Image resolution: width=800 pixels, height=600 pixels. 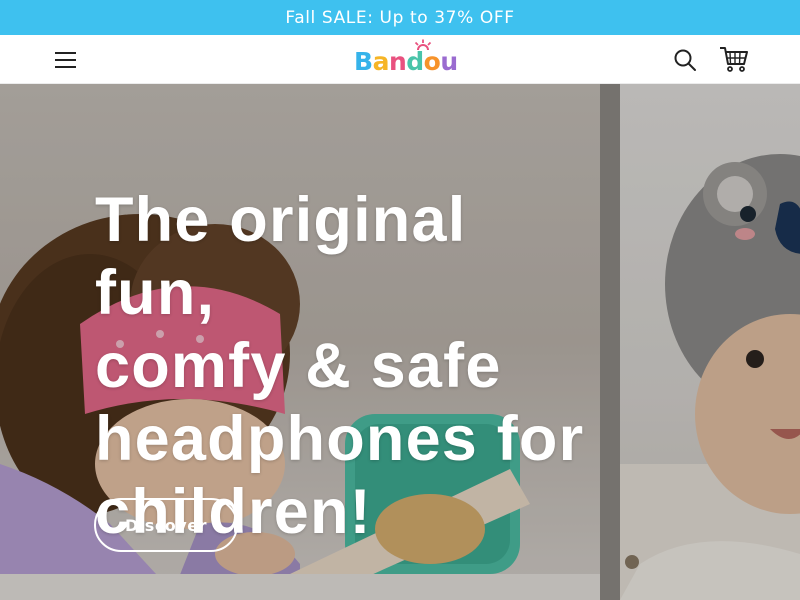 I want to click on logo-letter: d, so click(x=415, y=61).